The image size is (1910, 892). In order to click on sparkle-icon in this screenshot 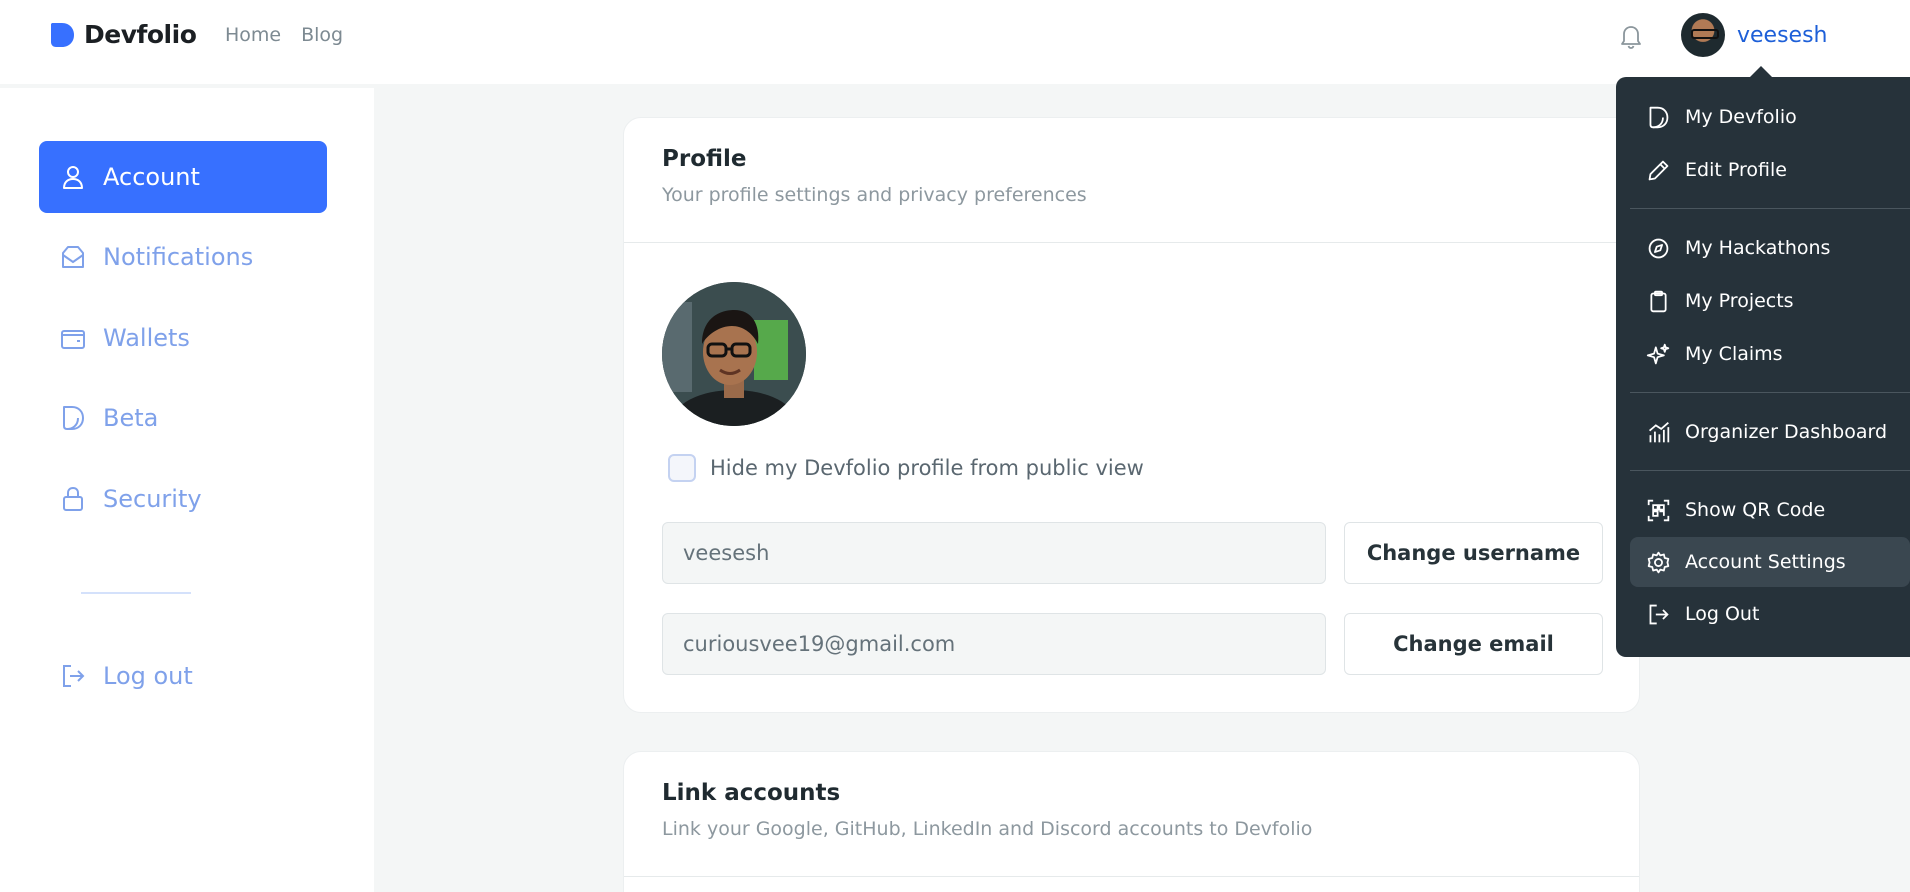, I will do `click(1658, 353)`.